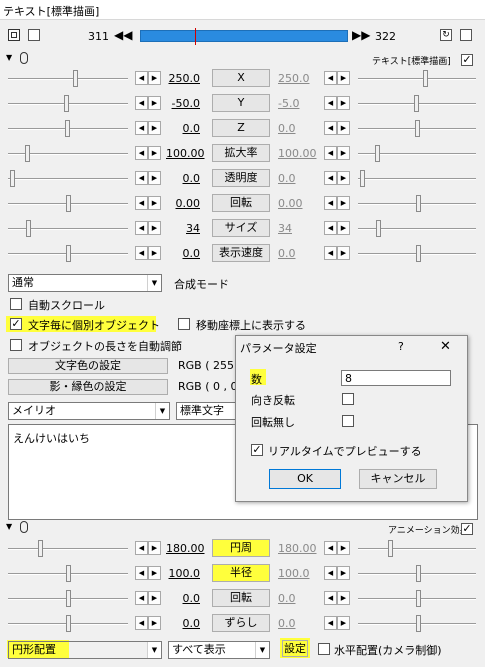 This screenshot has width=485, height=667. I want to click on track-name-button: 回転, so click(241, 598).